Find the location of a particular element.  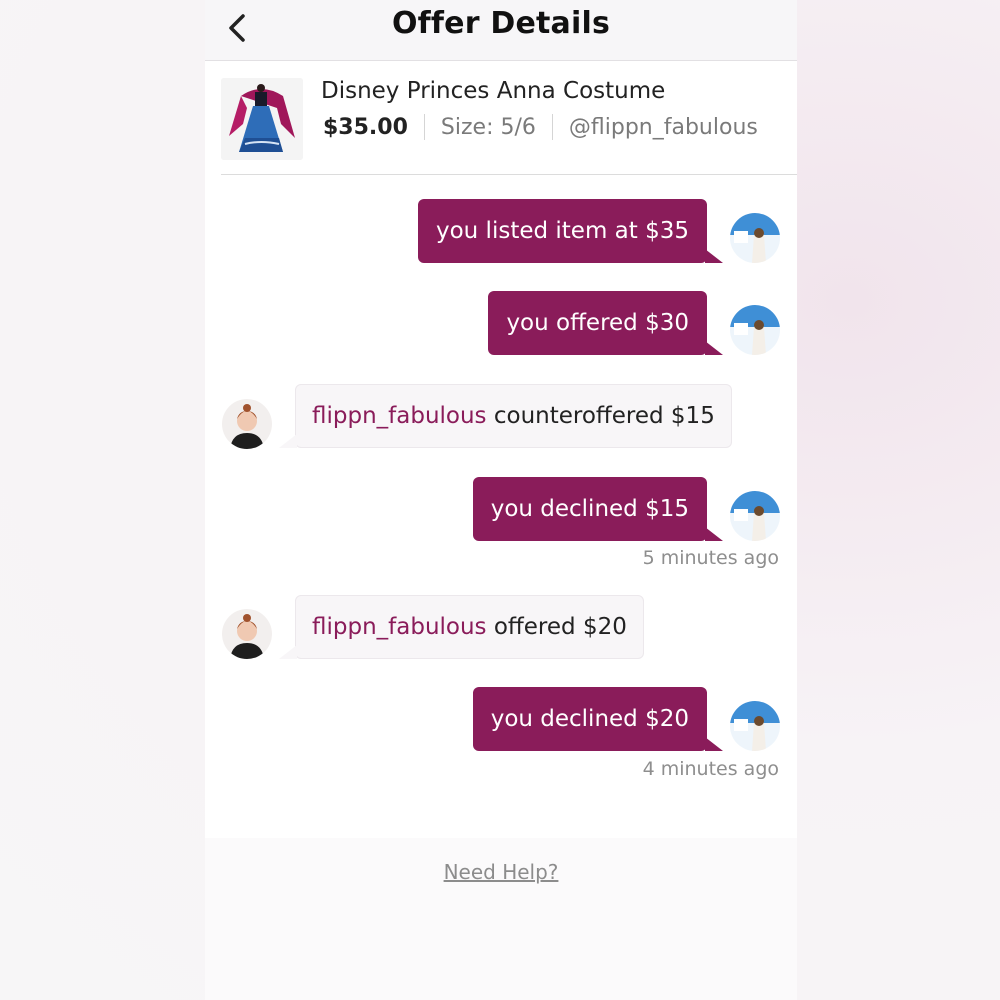

need-help-link: Need Help? is located at coordinates (501, 872).